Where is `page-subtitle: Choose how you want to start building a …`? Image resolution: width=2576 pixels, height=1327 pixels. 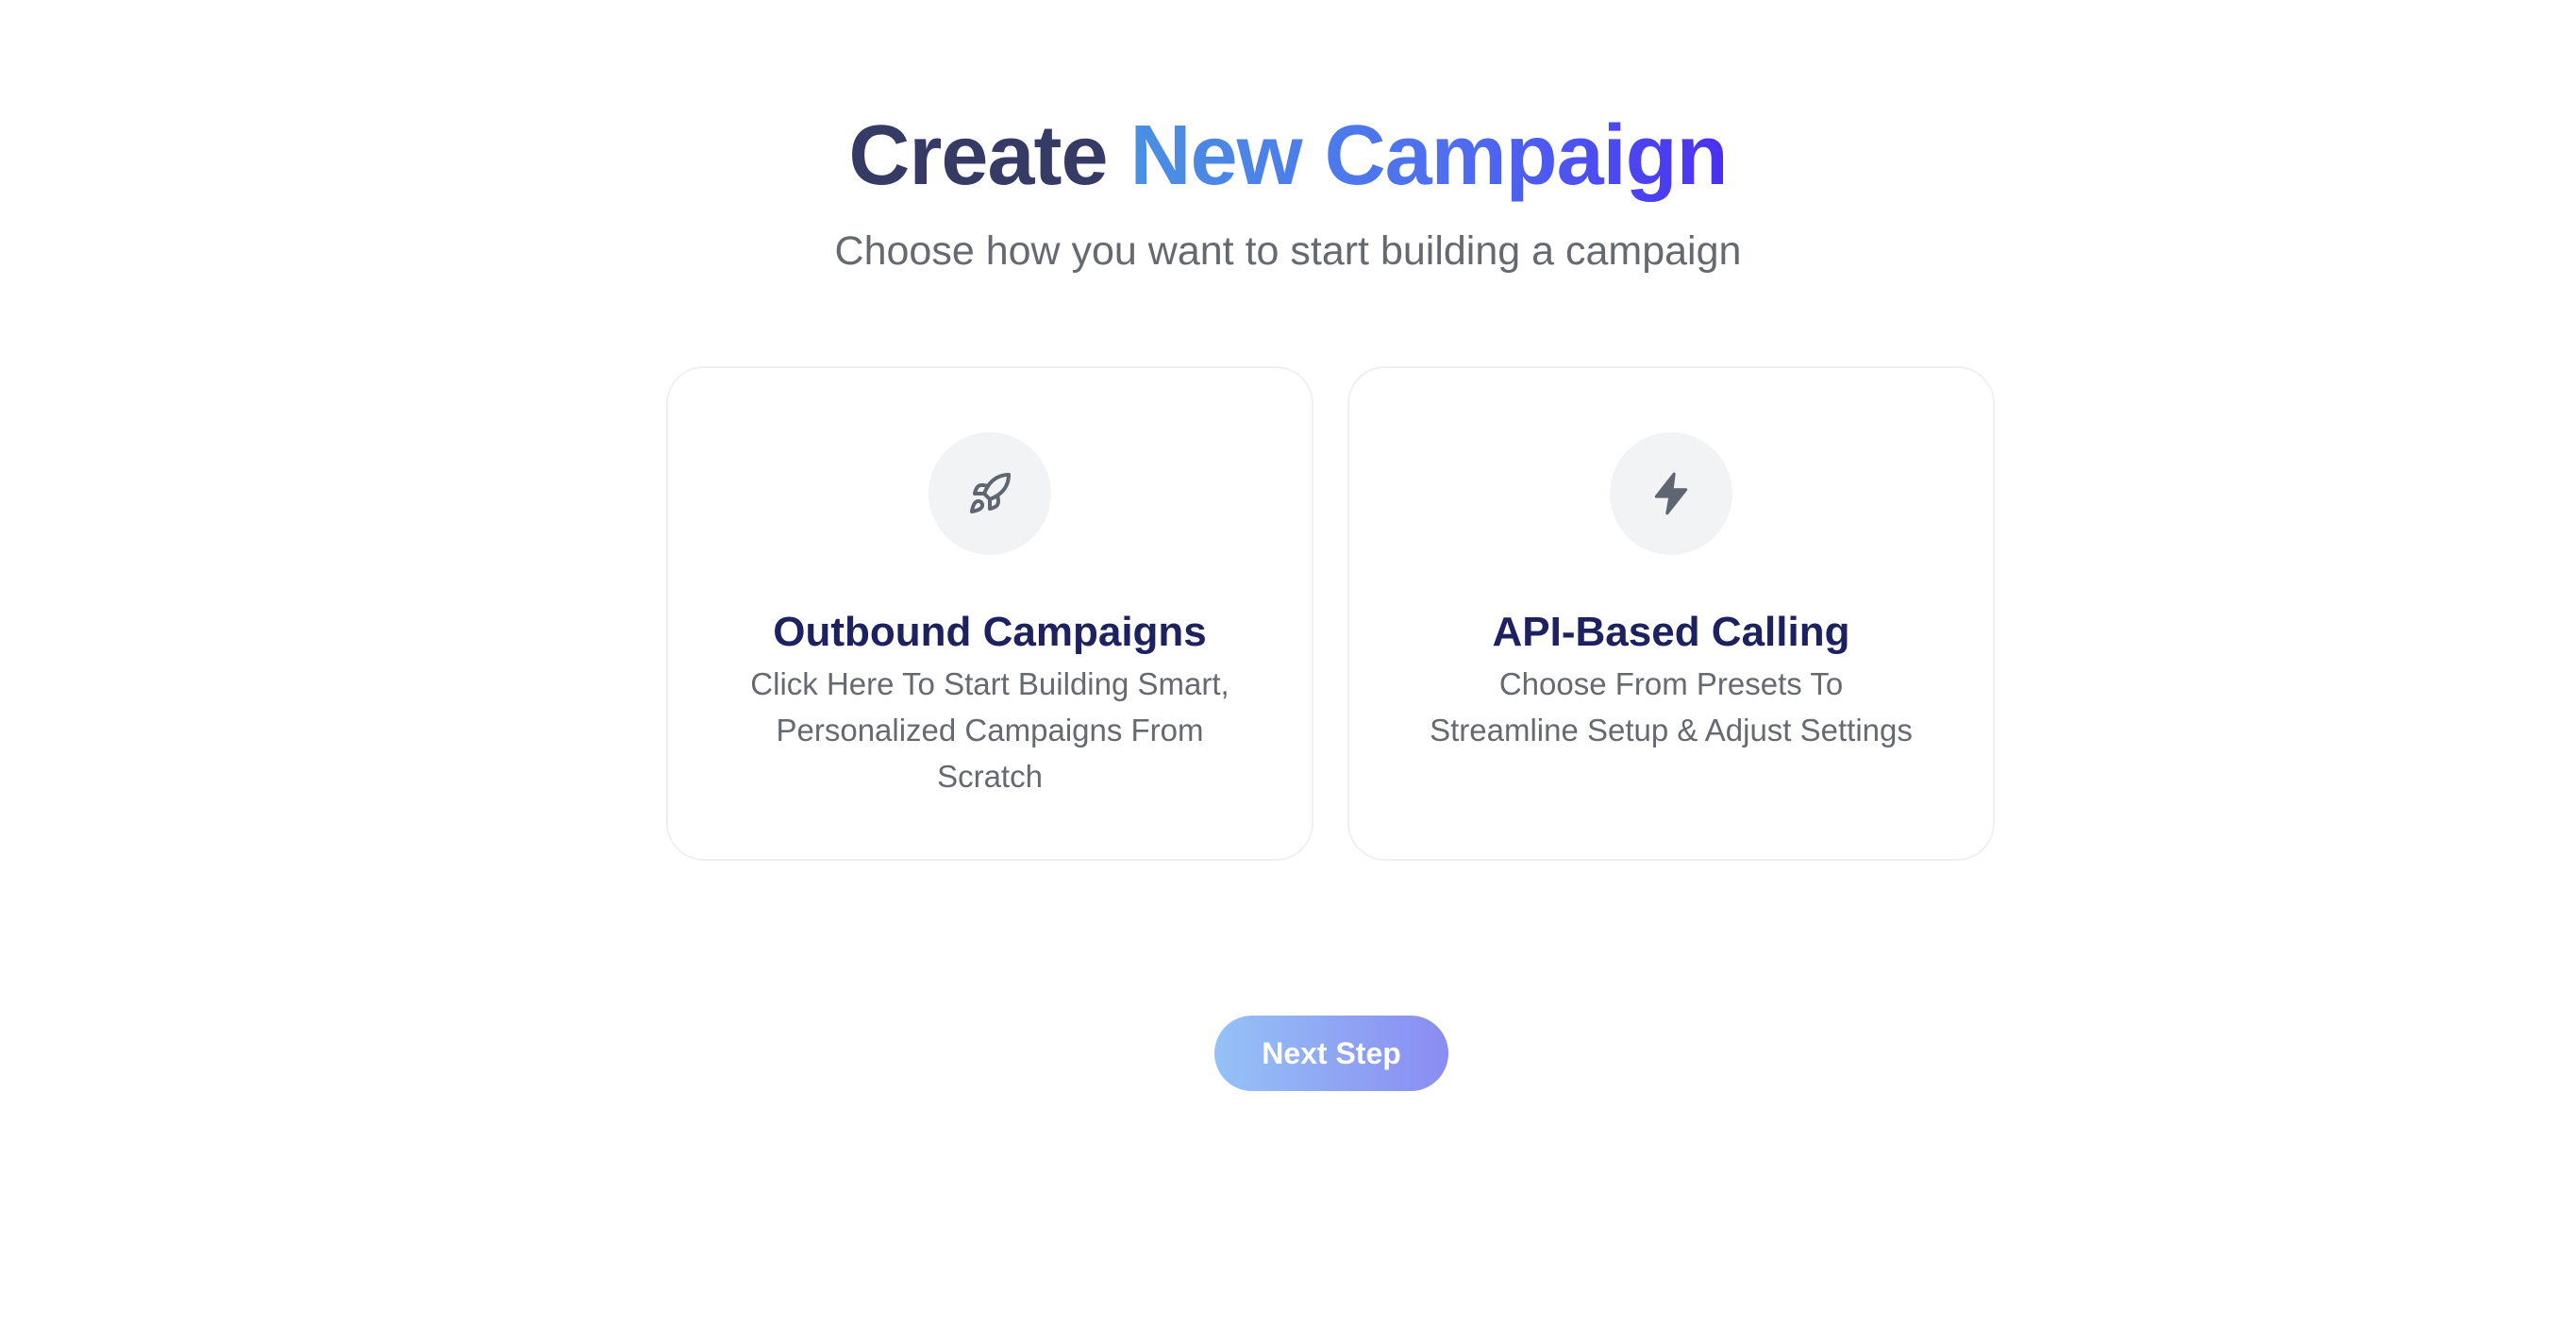
page-subtitle: Choose how you want to start building a … is located at coordinates (1288, 251).